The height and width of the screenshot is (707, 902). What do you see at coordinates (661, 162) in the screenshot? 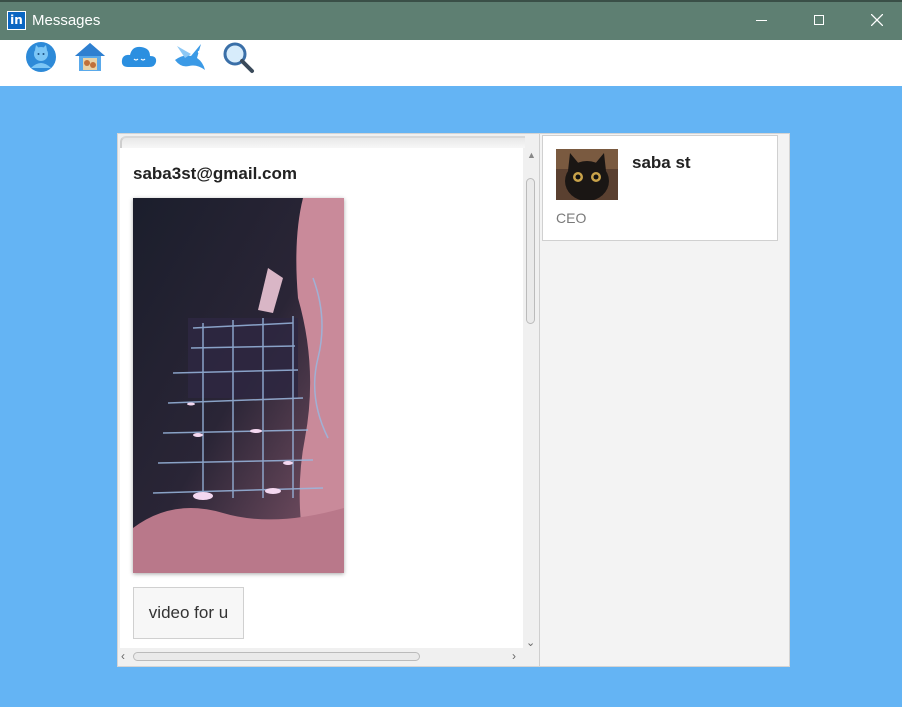
I see `contact-name: saba st` at bounding box center [661, 162].